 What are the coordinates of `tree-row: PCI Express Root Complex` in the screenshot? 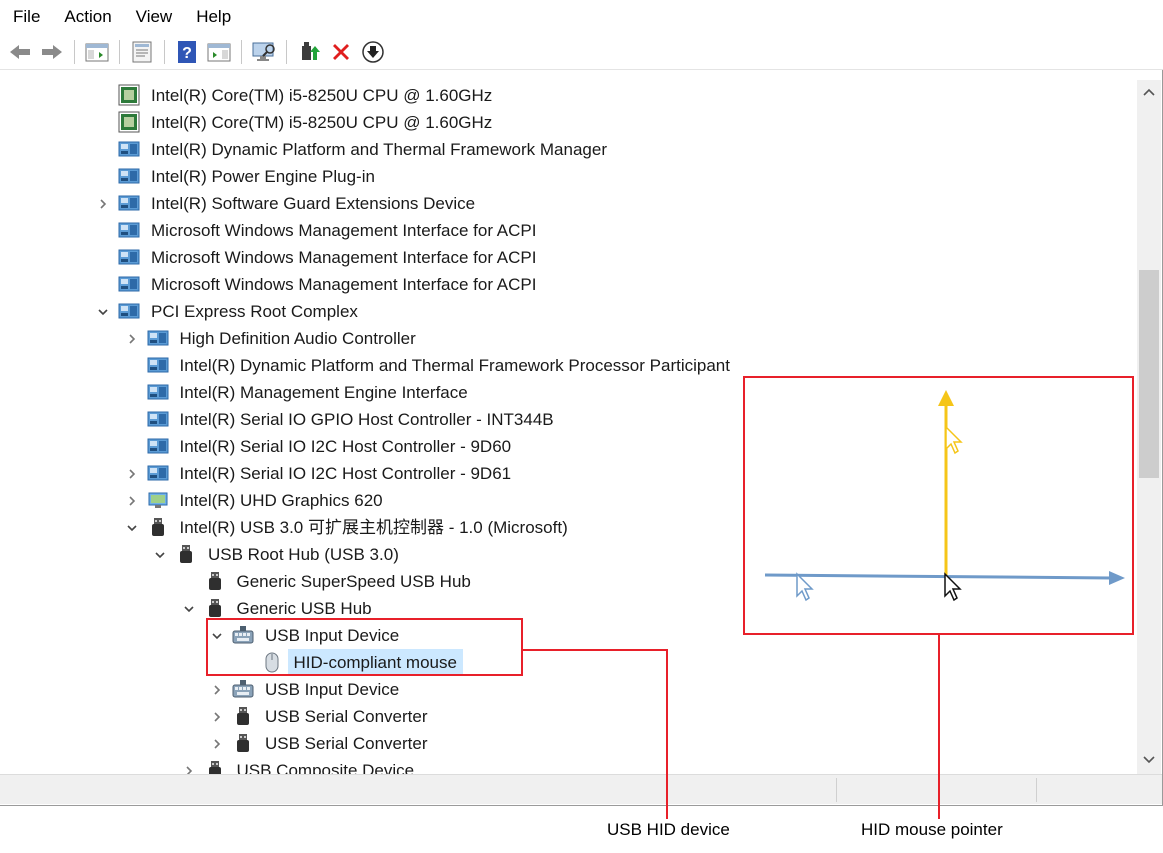 It's located at (568, 311).